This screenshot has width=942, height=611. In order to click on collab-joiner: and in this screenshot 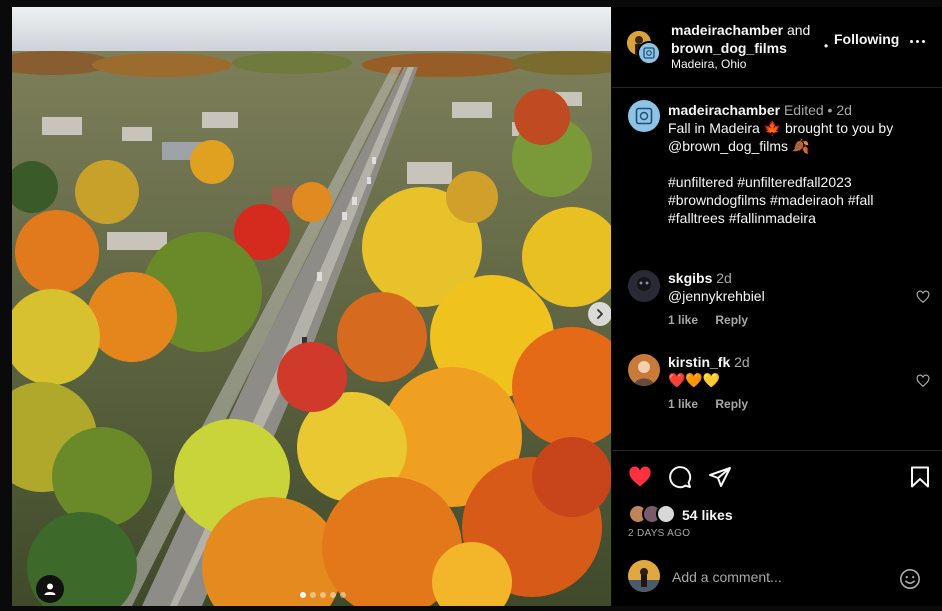, I will do `click(798, 30)`.